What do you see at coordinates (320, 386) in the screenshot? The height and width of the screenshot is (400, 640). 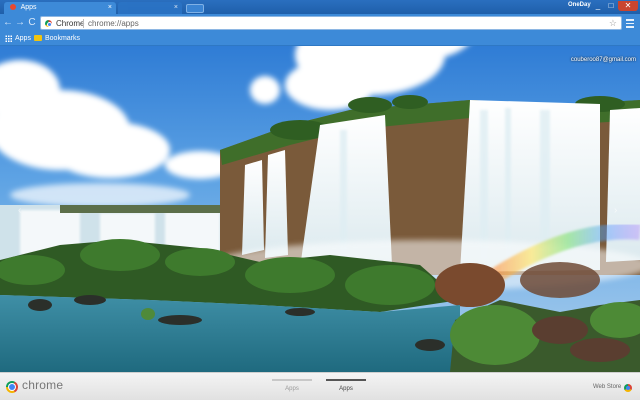 I see `bottom-shelf: chrome Apps Apps Web Store` at bounding box center [320, 386].